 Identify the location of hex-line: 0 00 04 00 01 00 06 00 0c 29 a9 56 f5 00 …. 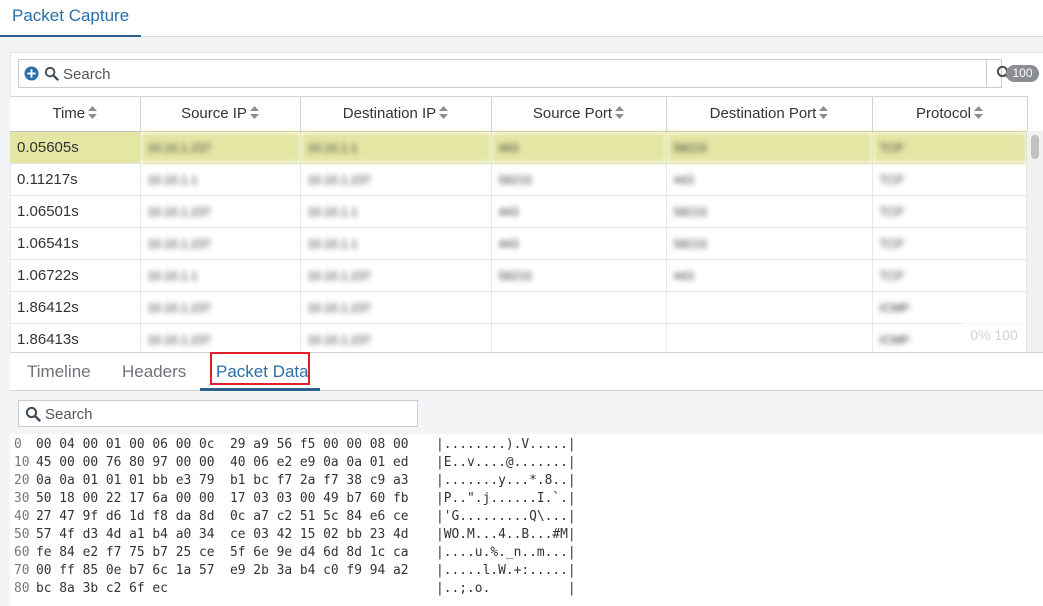
(295, 445).